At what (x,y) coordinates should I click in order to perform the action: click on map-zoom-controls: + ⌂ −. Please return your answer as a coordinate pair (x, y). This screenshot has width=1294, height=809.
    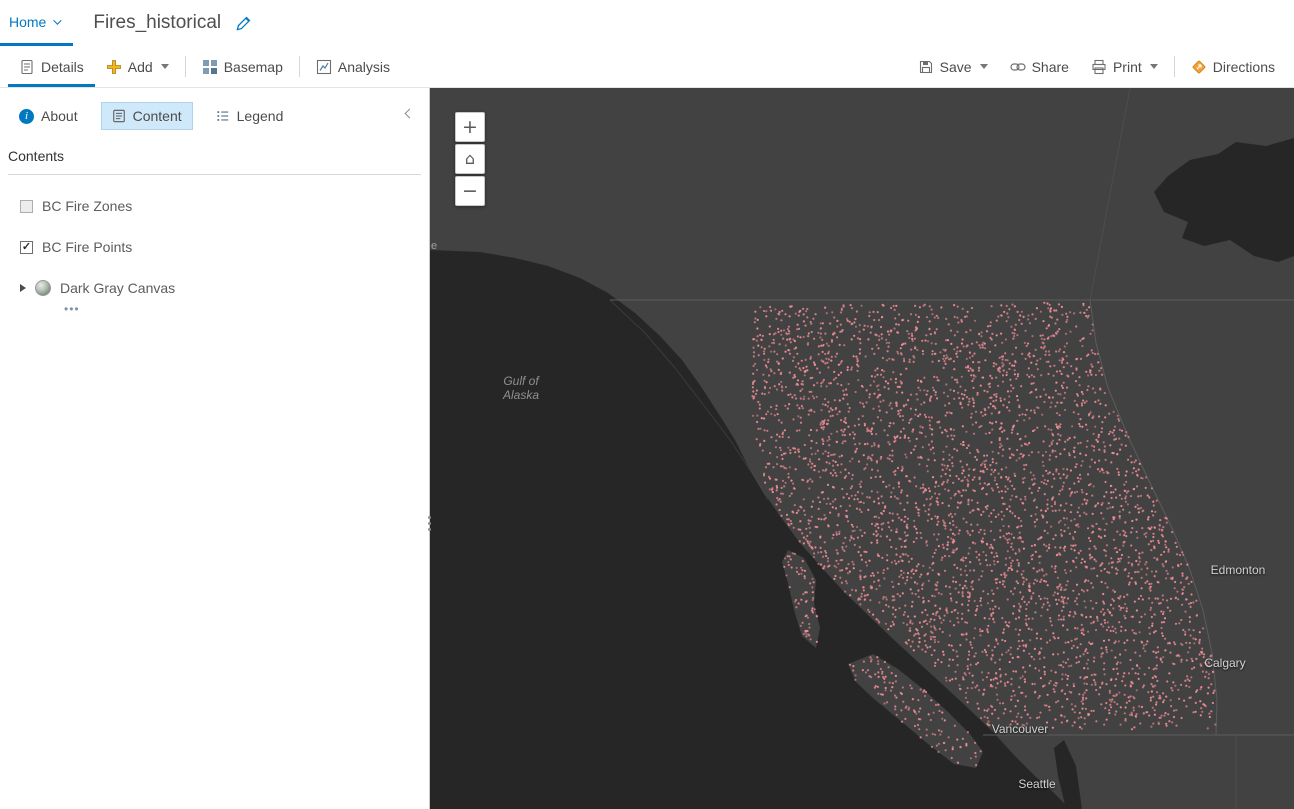
    Looking at the image, I should click on (470, 159).